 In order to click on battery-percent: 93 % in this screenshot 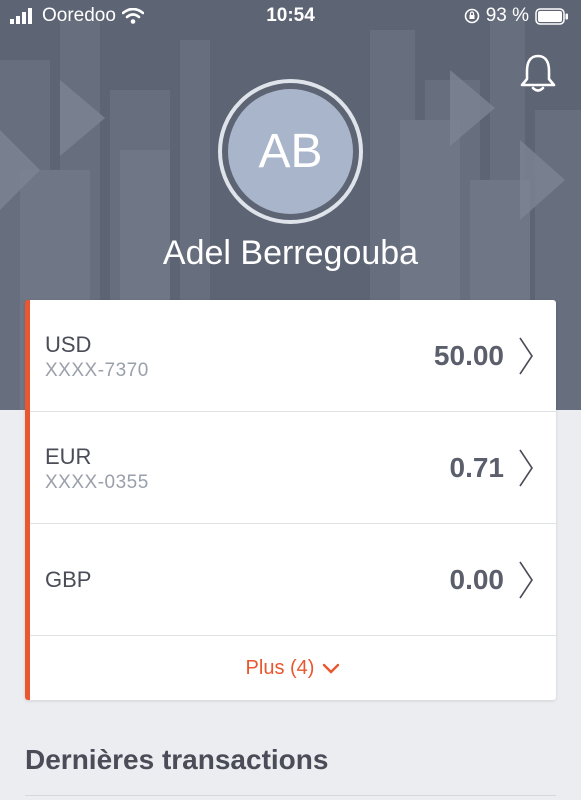, I will do `click(507, 15)`.